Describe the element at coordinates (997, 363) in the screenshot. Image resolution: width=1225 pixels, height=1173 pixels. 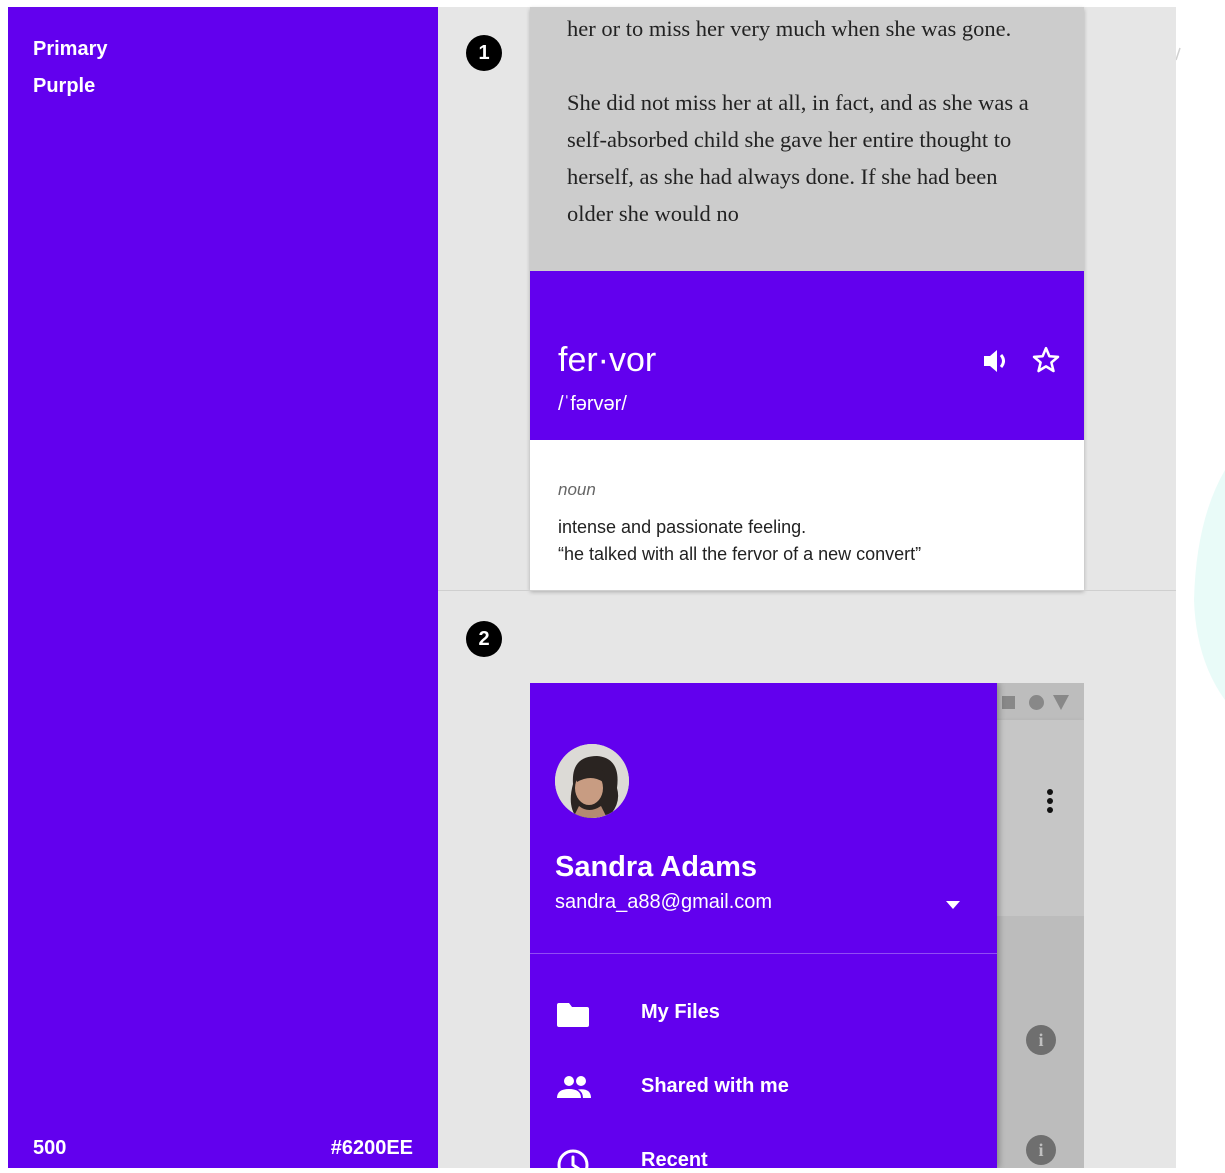
I see `volume-icon` at that location.